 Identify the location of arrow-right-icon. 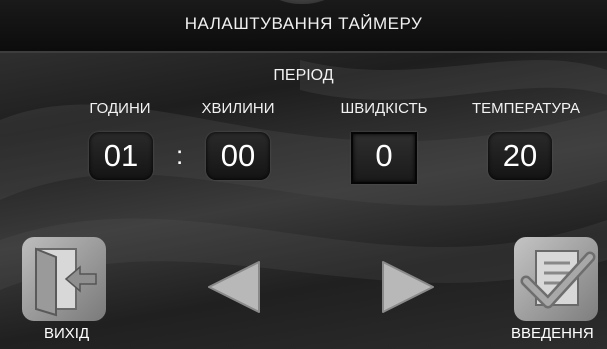
(408, 287).